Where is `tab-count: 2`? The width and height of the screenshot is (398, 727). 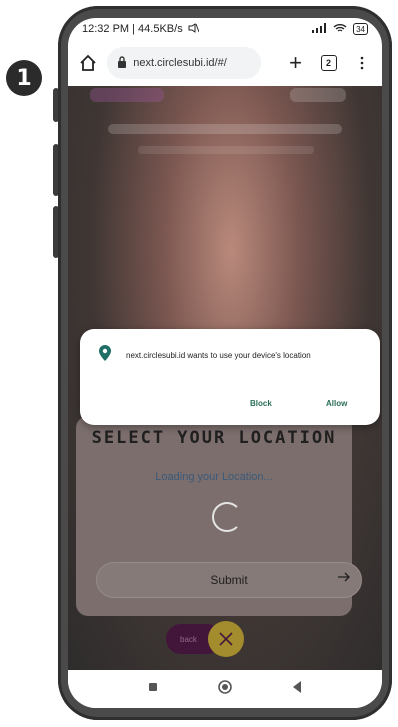
tab-count: 2 is located at coordinates (328, 63).